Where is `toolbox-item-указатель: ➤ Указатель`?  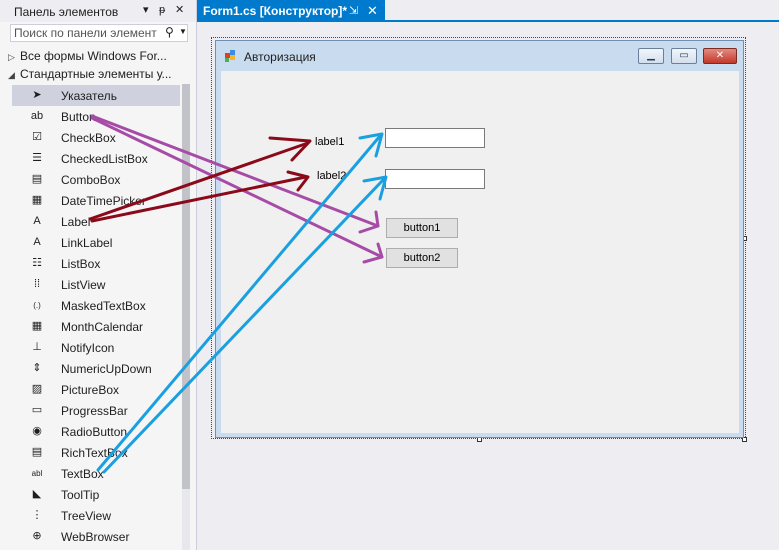 toolbox-item-указатель: ➤ Указатель is located at coordinates (96, 95).